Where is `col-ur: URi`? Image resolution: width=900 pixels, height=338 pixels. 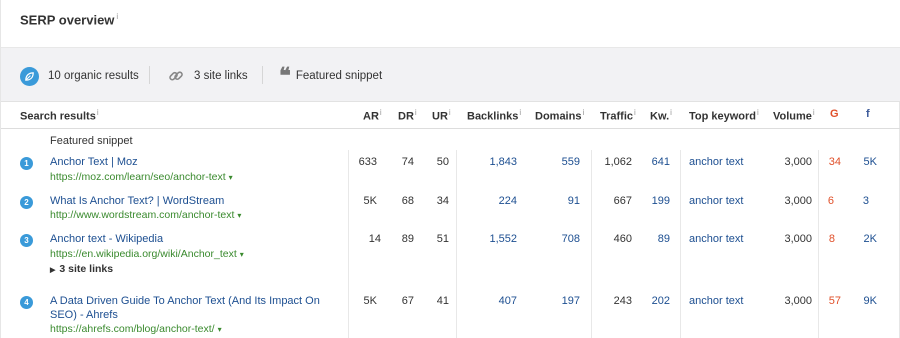 col-ur: URi is located at coordinates (441, 115).